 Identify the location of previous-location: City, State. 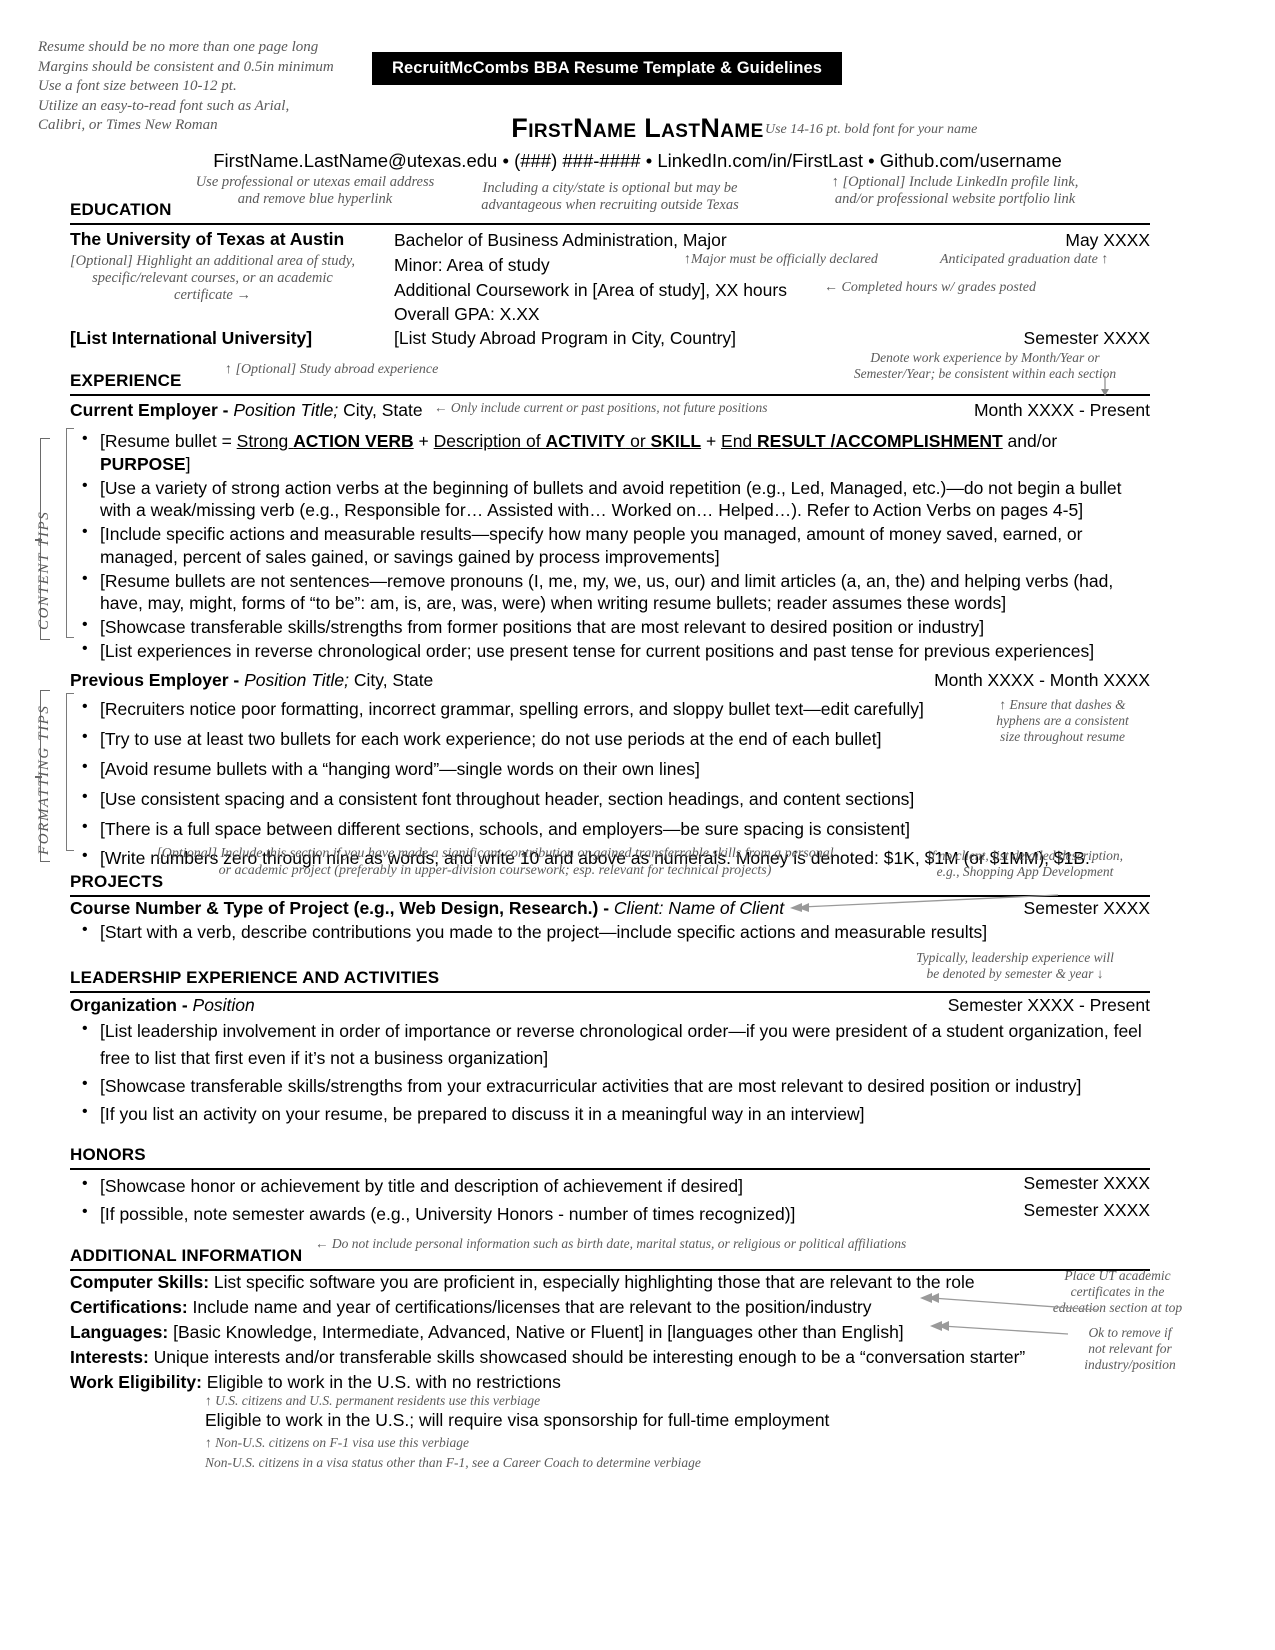
(391, 680).